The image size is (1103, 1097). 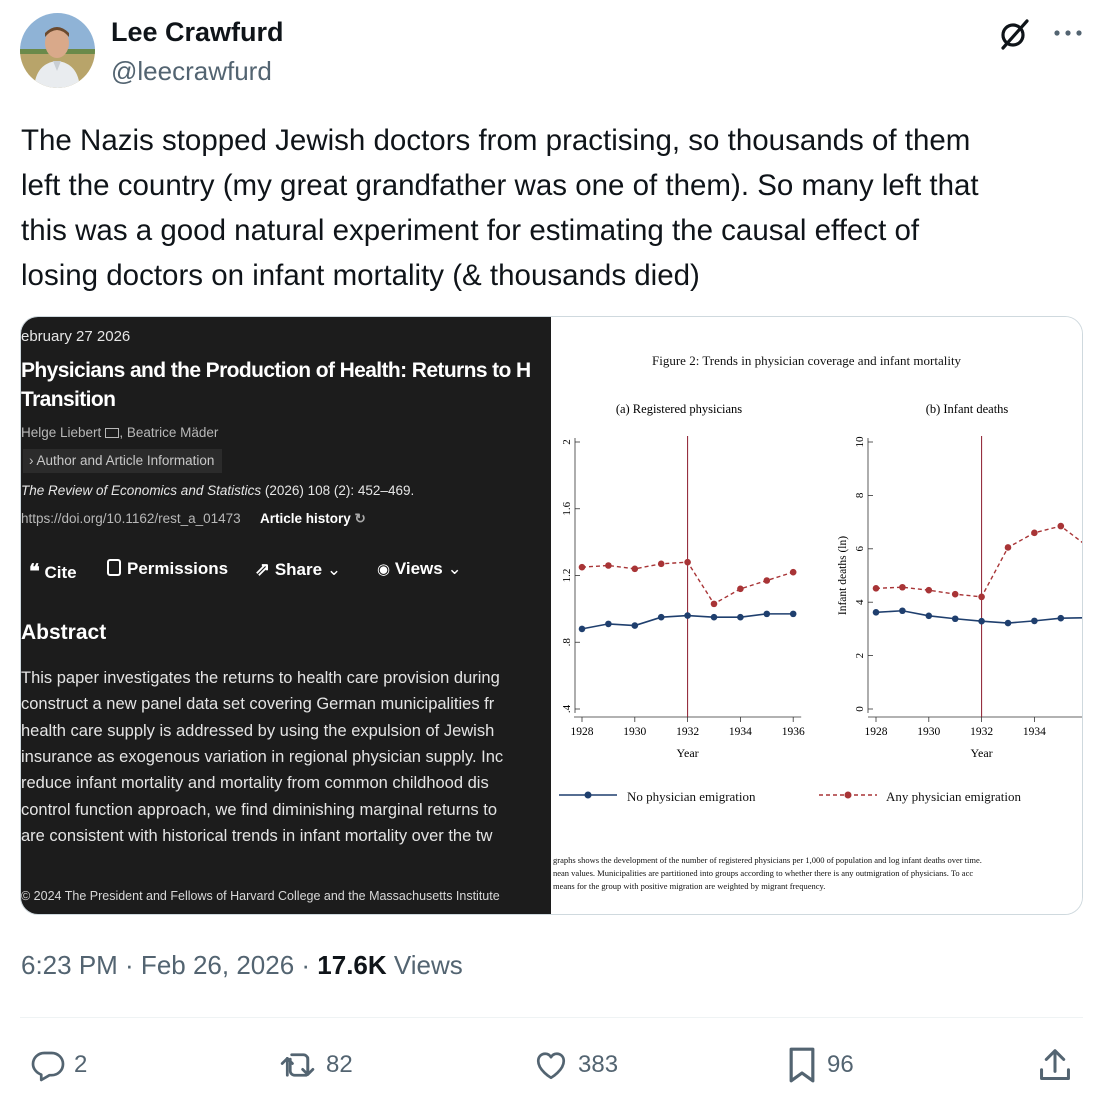 What do you see at coordinates (169, 965) in the screenshot?
I see `timestamp-text: 6:23 PM · Feb 26, 2026 ·` at bounding box center [169, 965].